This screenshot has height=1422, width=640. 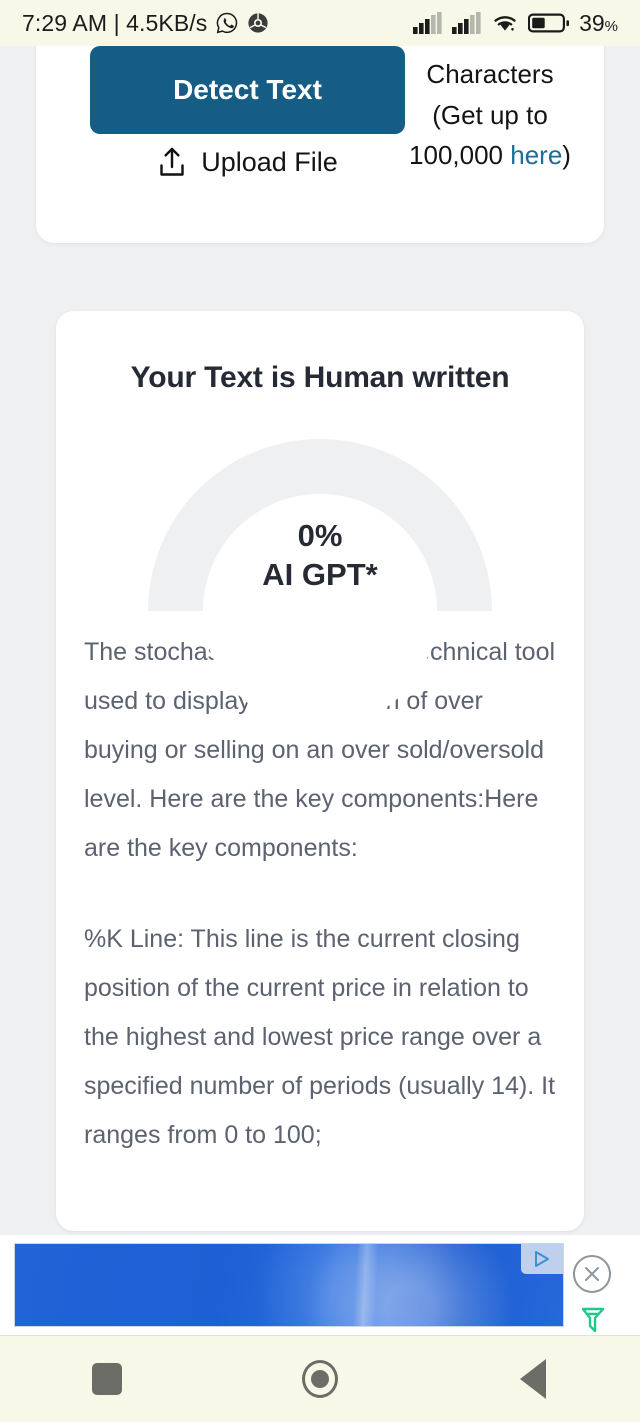 I want to click on freestar-funnel-icon, so click(x=593, y=1320).